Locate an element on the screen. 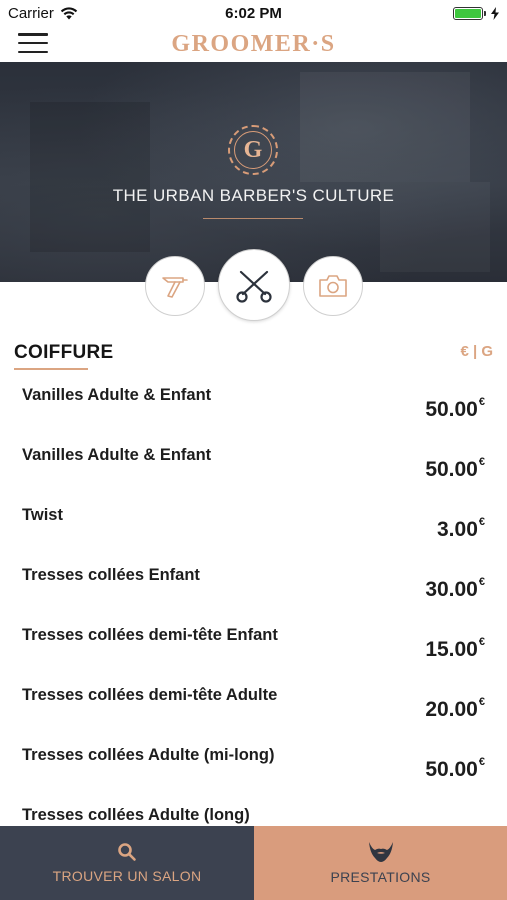 The image size is (507, 900). service-price: 20.00€ is located at coordinates (455, 708).